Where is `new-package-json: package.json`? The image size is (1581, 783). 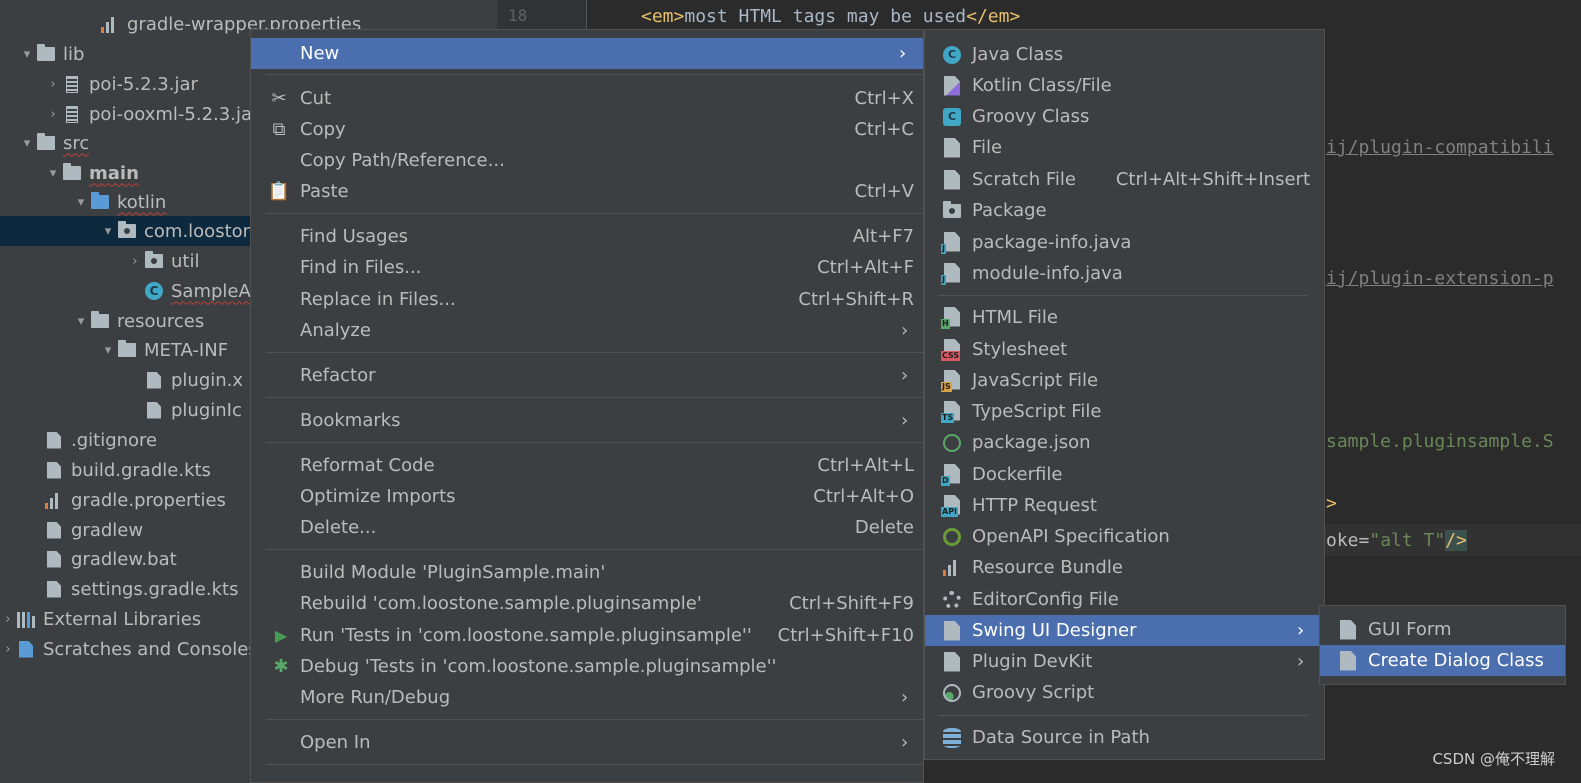 new-package-json: package.json is located at coordinates (1124, 442).